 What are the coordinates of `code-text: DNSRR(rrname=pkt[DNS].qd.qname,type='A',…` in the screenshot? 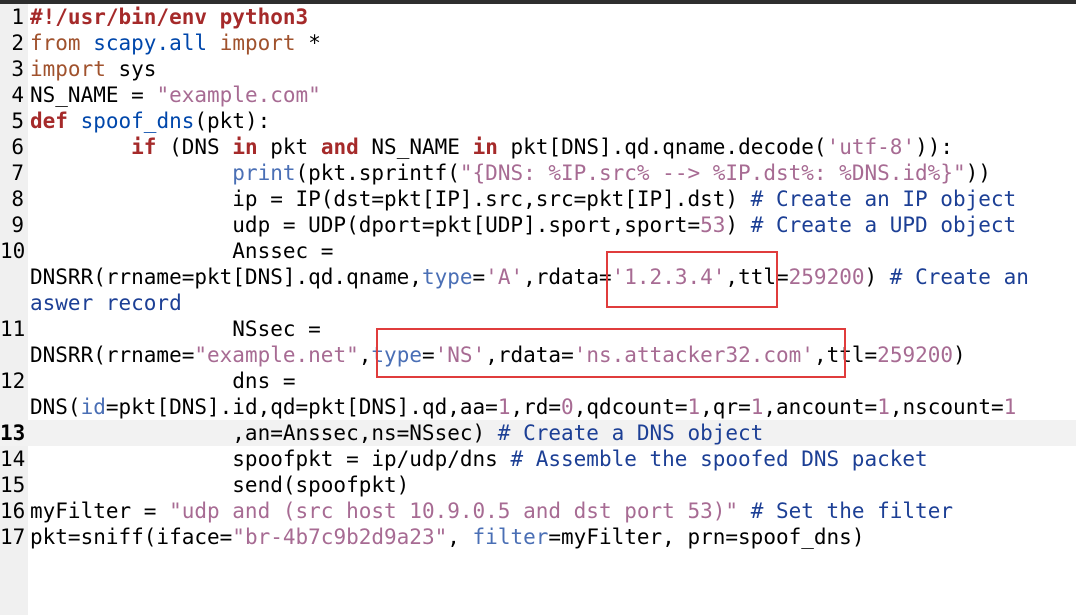 It's located at (529, 277).